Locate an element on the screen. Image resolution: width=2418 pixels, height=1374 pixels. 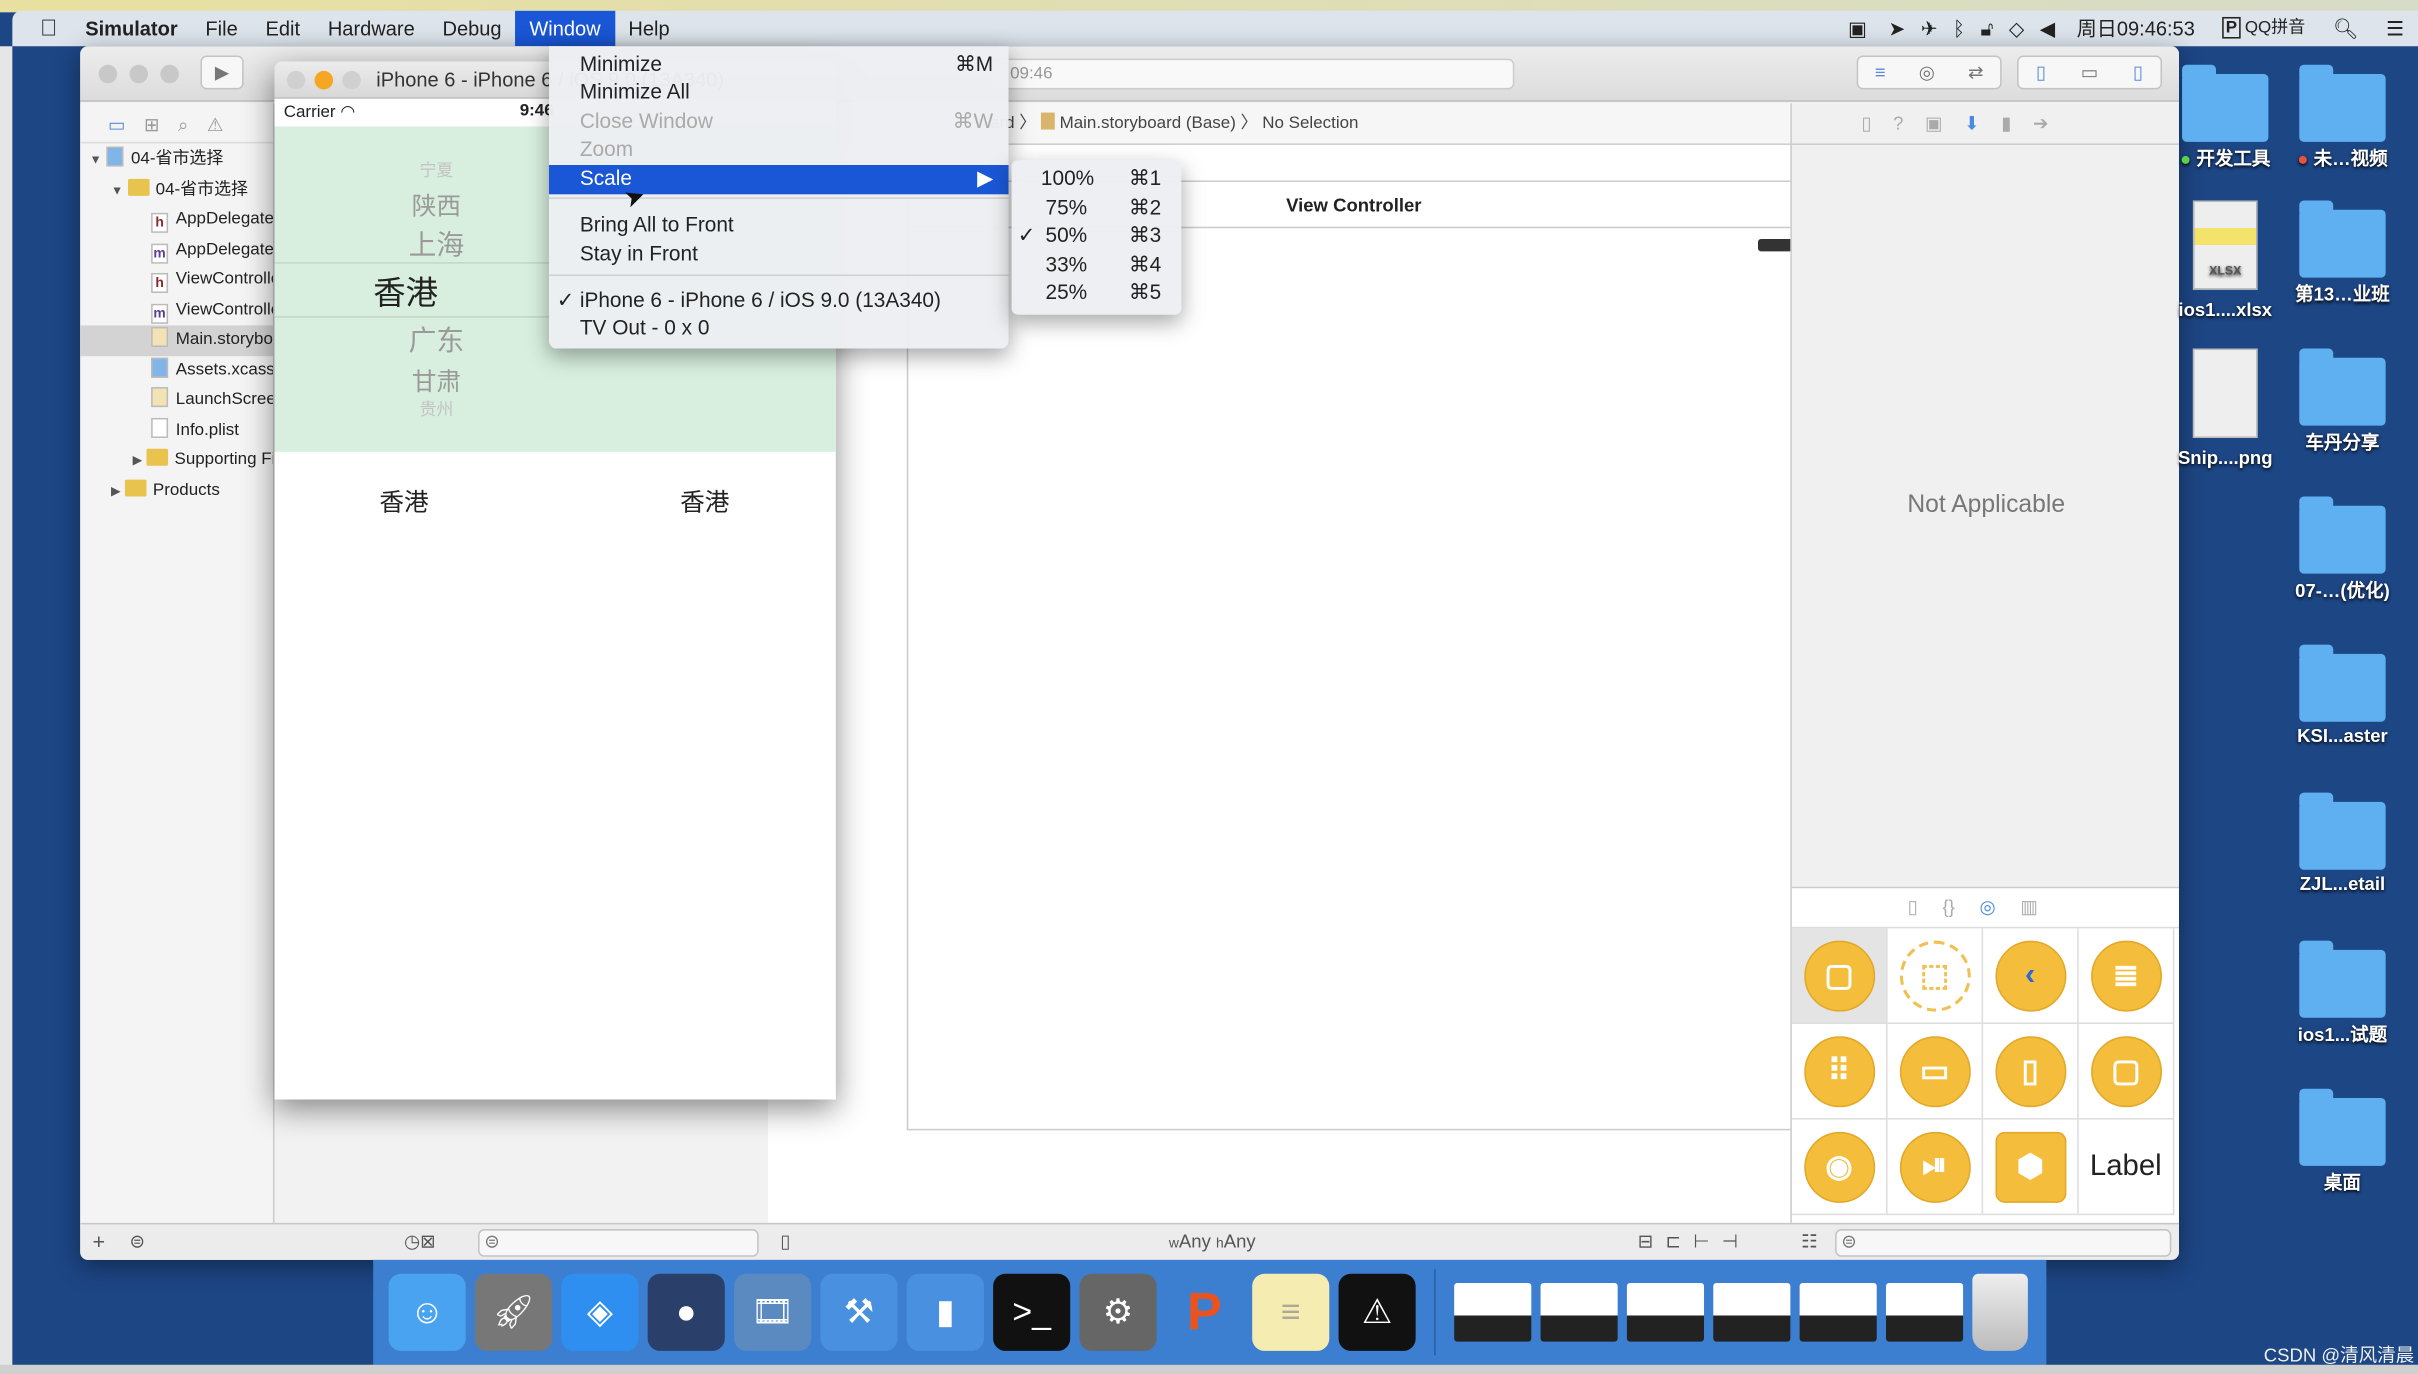
input-method: P QQ拼音 is located at coordinates (2264, 28).